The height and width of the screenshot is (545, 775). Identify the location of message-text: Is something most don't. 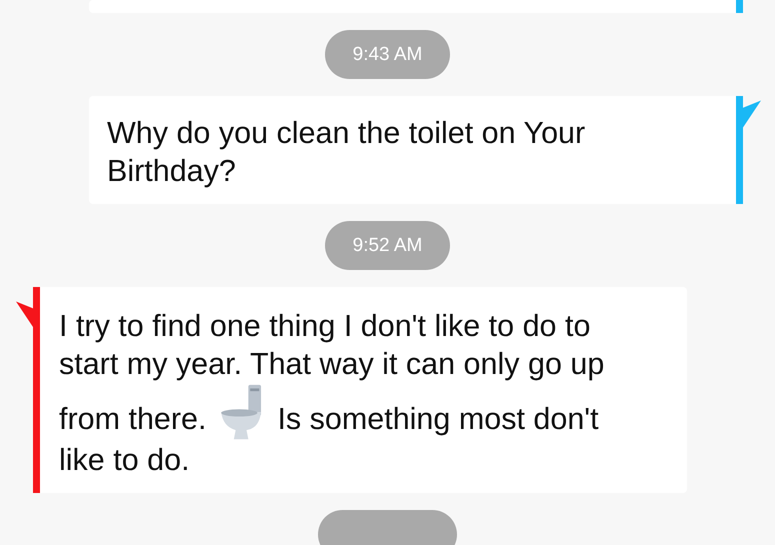
(438, 419).